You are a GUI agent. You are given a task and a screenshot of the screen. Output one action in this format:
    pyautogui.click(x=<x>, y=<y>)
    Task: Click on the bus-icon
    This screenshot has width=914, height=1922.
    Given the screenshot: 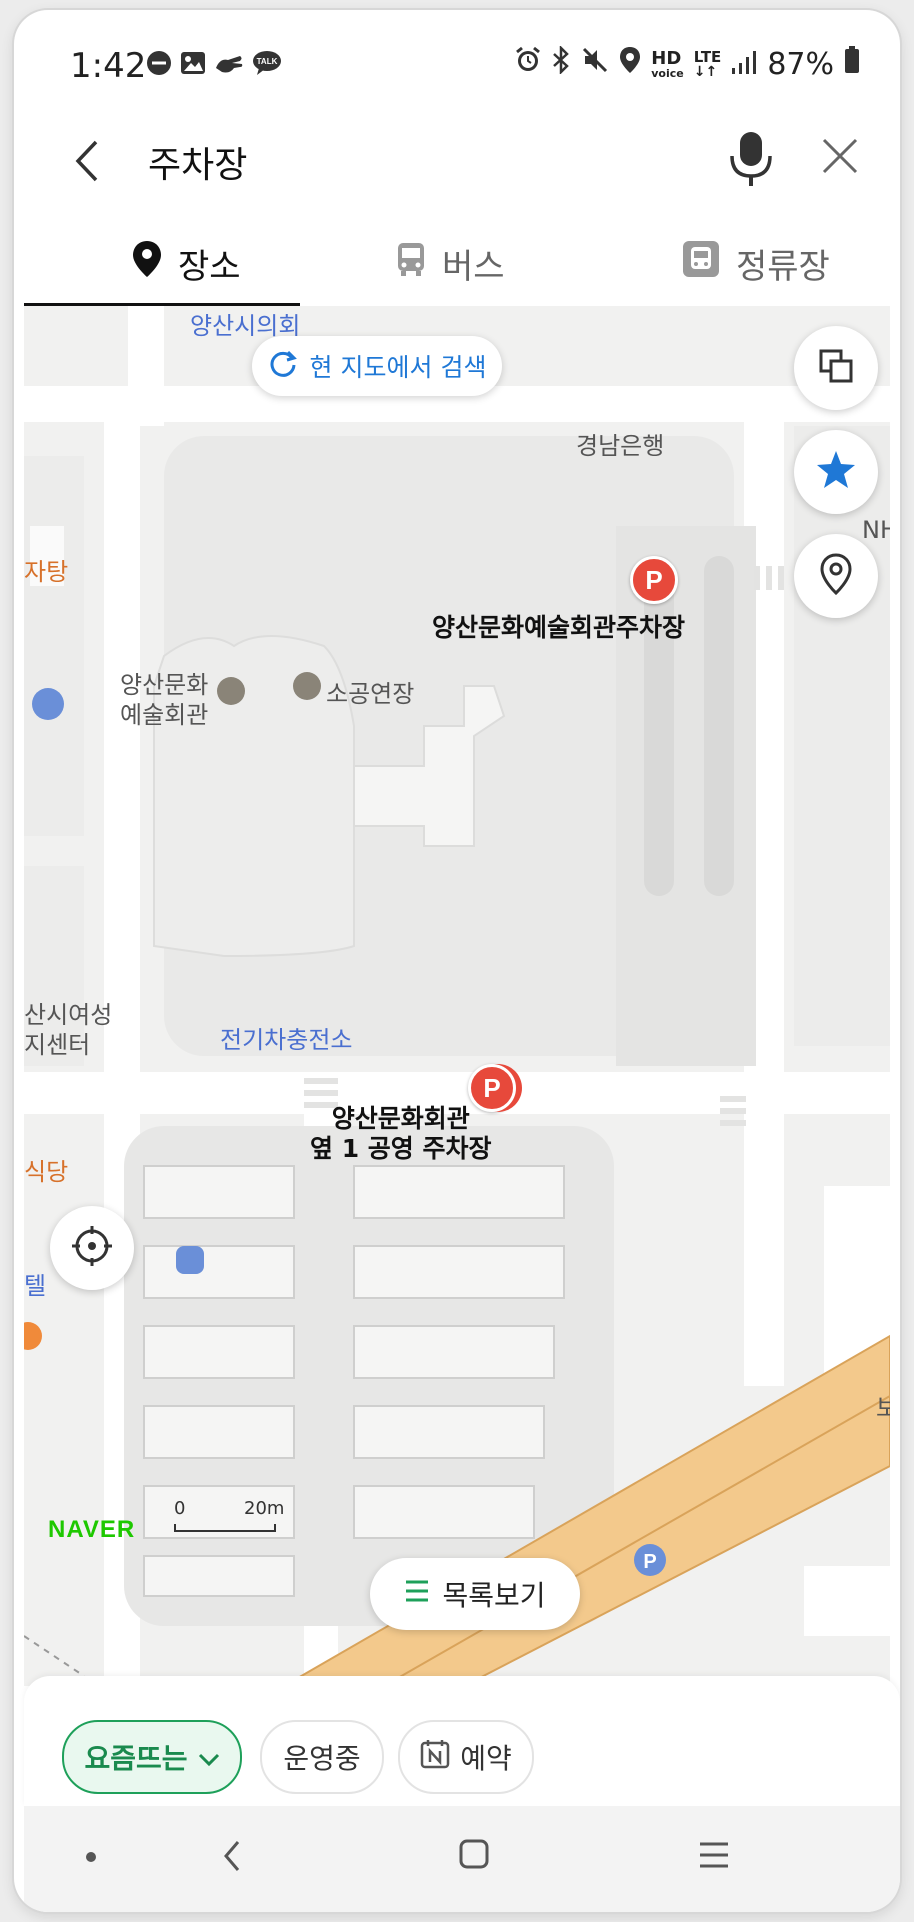 What is the action you would take?
    pyautogui.click(x=411, y=263)
    